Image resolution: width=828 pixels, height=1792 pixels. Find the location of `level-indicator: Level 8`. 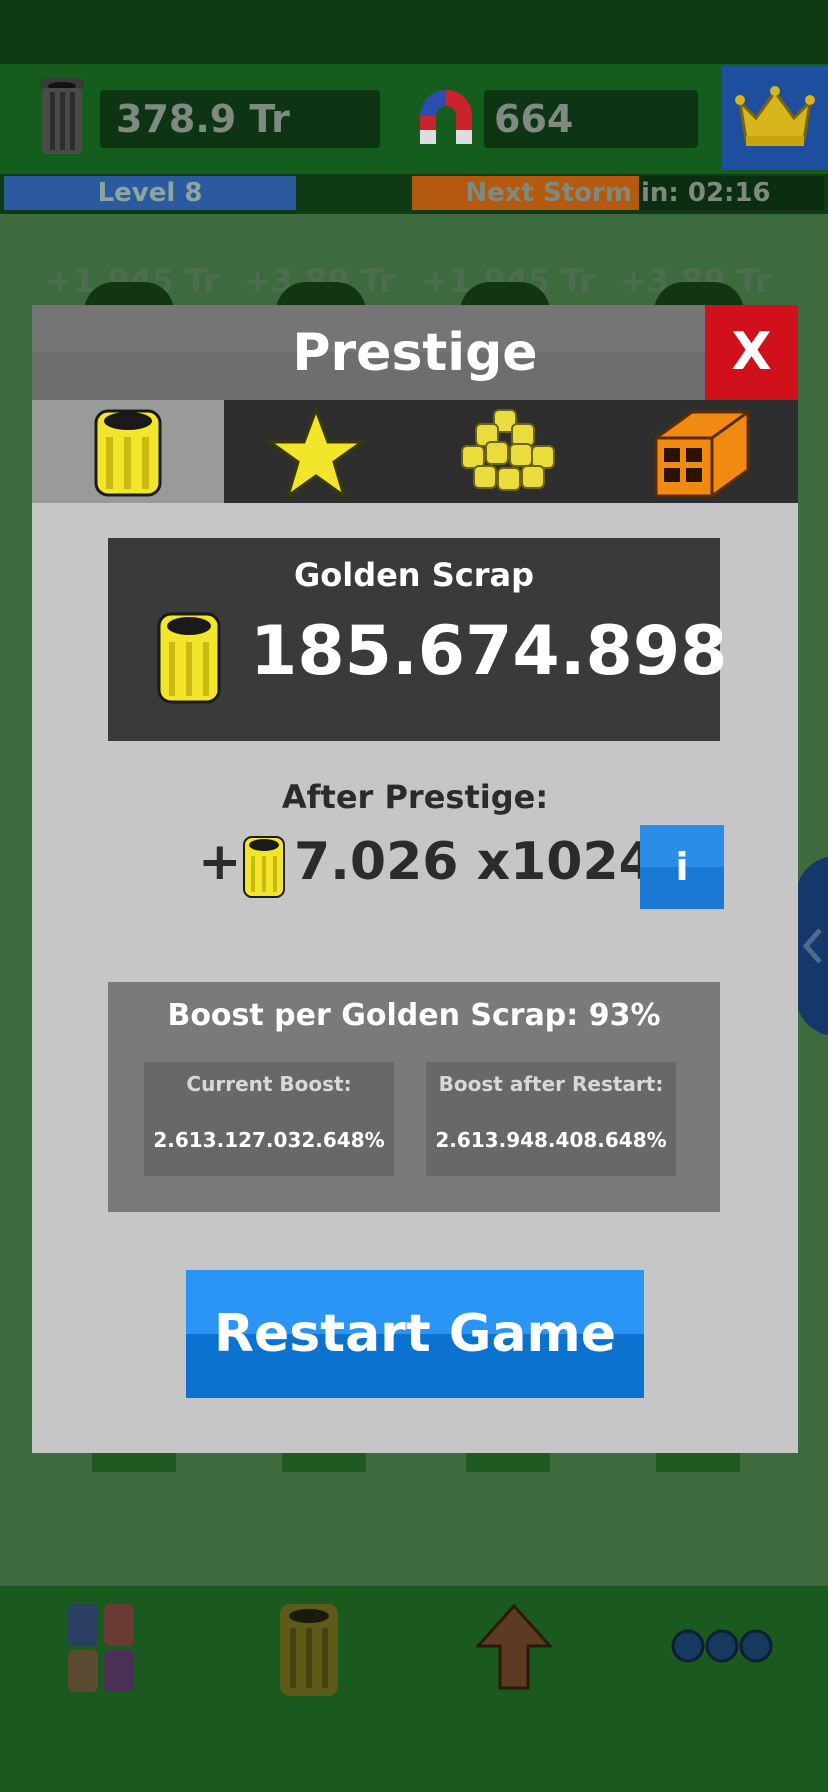

level-indicator: Level 8 is located at coordinates (150, 193).